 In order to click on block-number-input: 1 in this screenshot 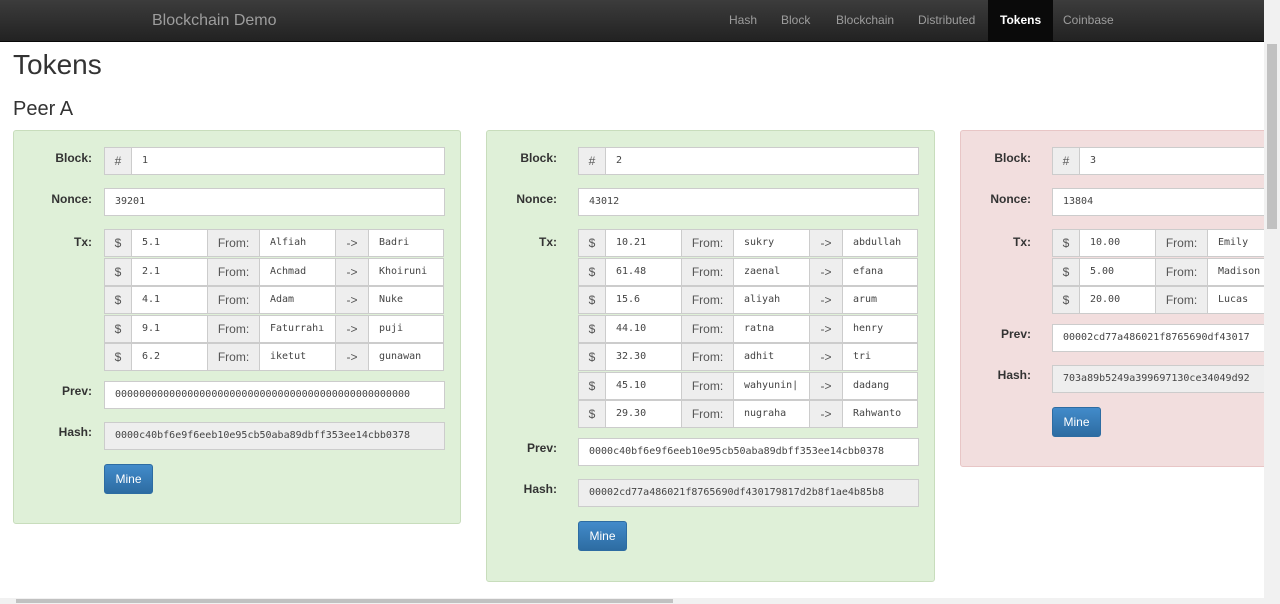, I will do `click(288, 161)`.